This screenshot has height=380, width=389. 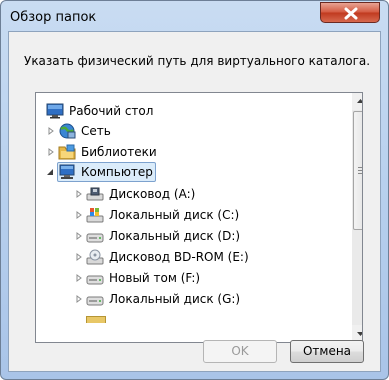 I want to click on tree-item-label: Дисковод BD-ROM (E:), so click(x=179, y=257).